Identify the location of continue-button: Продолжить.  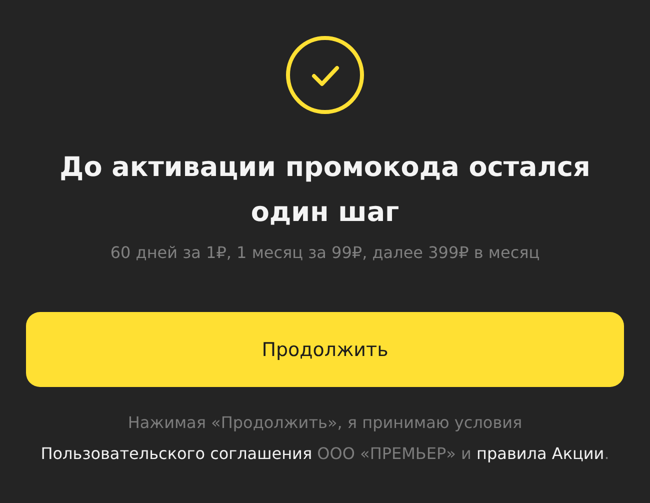
(325, 349).